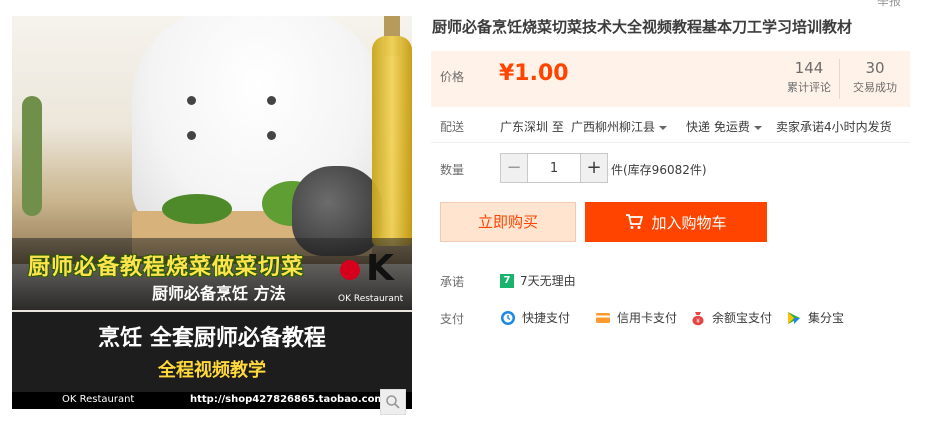  What do you see at coordinates (889, 4) in the screenshot?
I see `report-link: 举报` at bounding box center [889, 4].